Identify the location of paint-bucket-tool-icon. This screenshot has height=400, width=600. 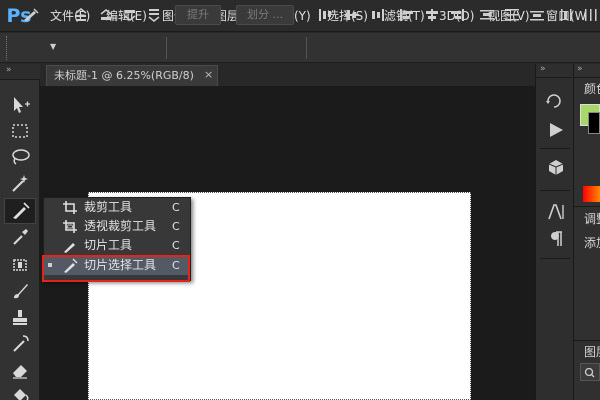
(20, 391).